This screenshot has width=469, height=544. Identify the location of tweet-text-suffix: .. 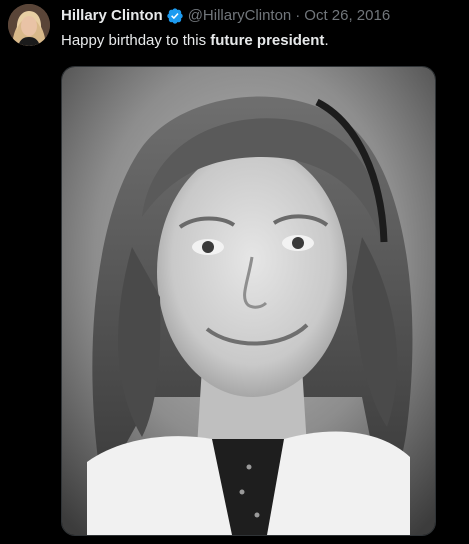
(326, 40).